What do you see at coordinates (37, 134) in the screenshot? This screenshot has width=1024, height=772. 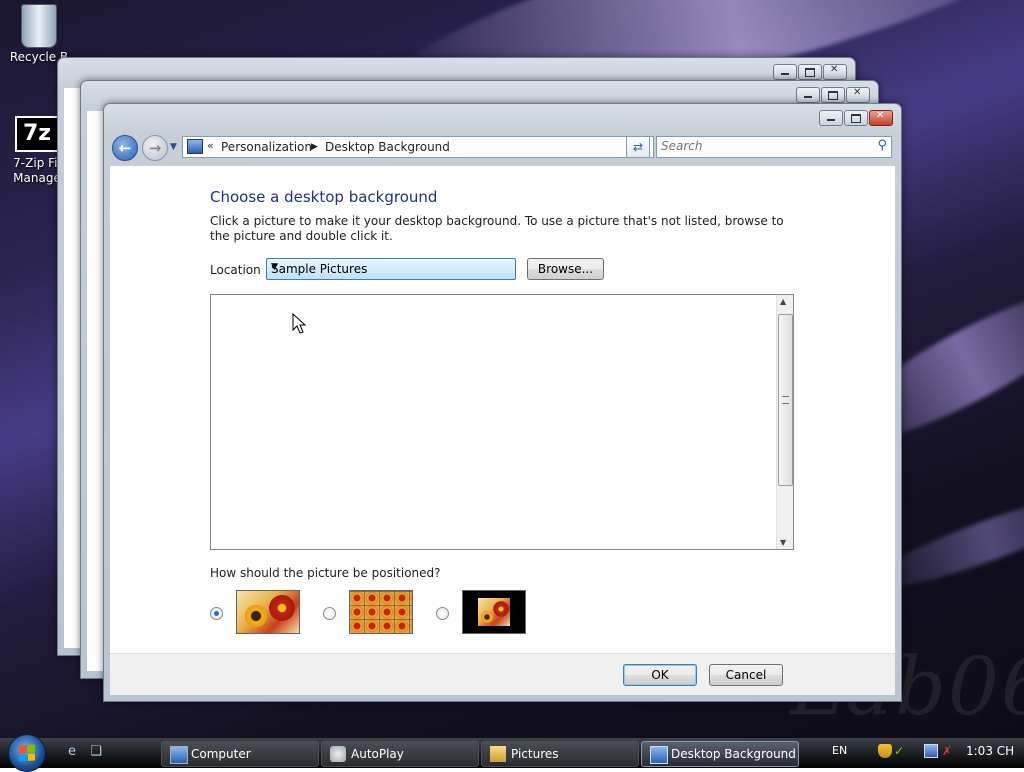 I see `7zip-icon: 7z` at bounding box center [37, 134].